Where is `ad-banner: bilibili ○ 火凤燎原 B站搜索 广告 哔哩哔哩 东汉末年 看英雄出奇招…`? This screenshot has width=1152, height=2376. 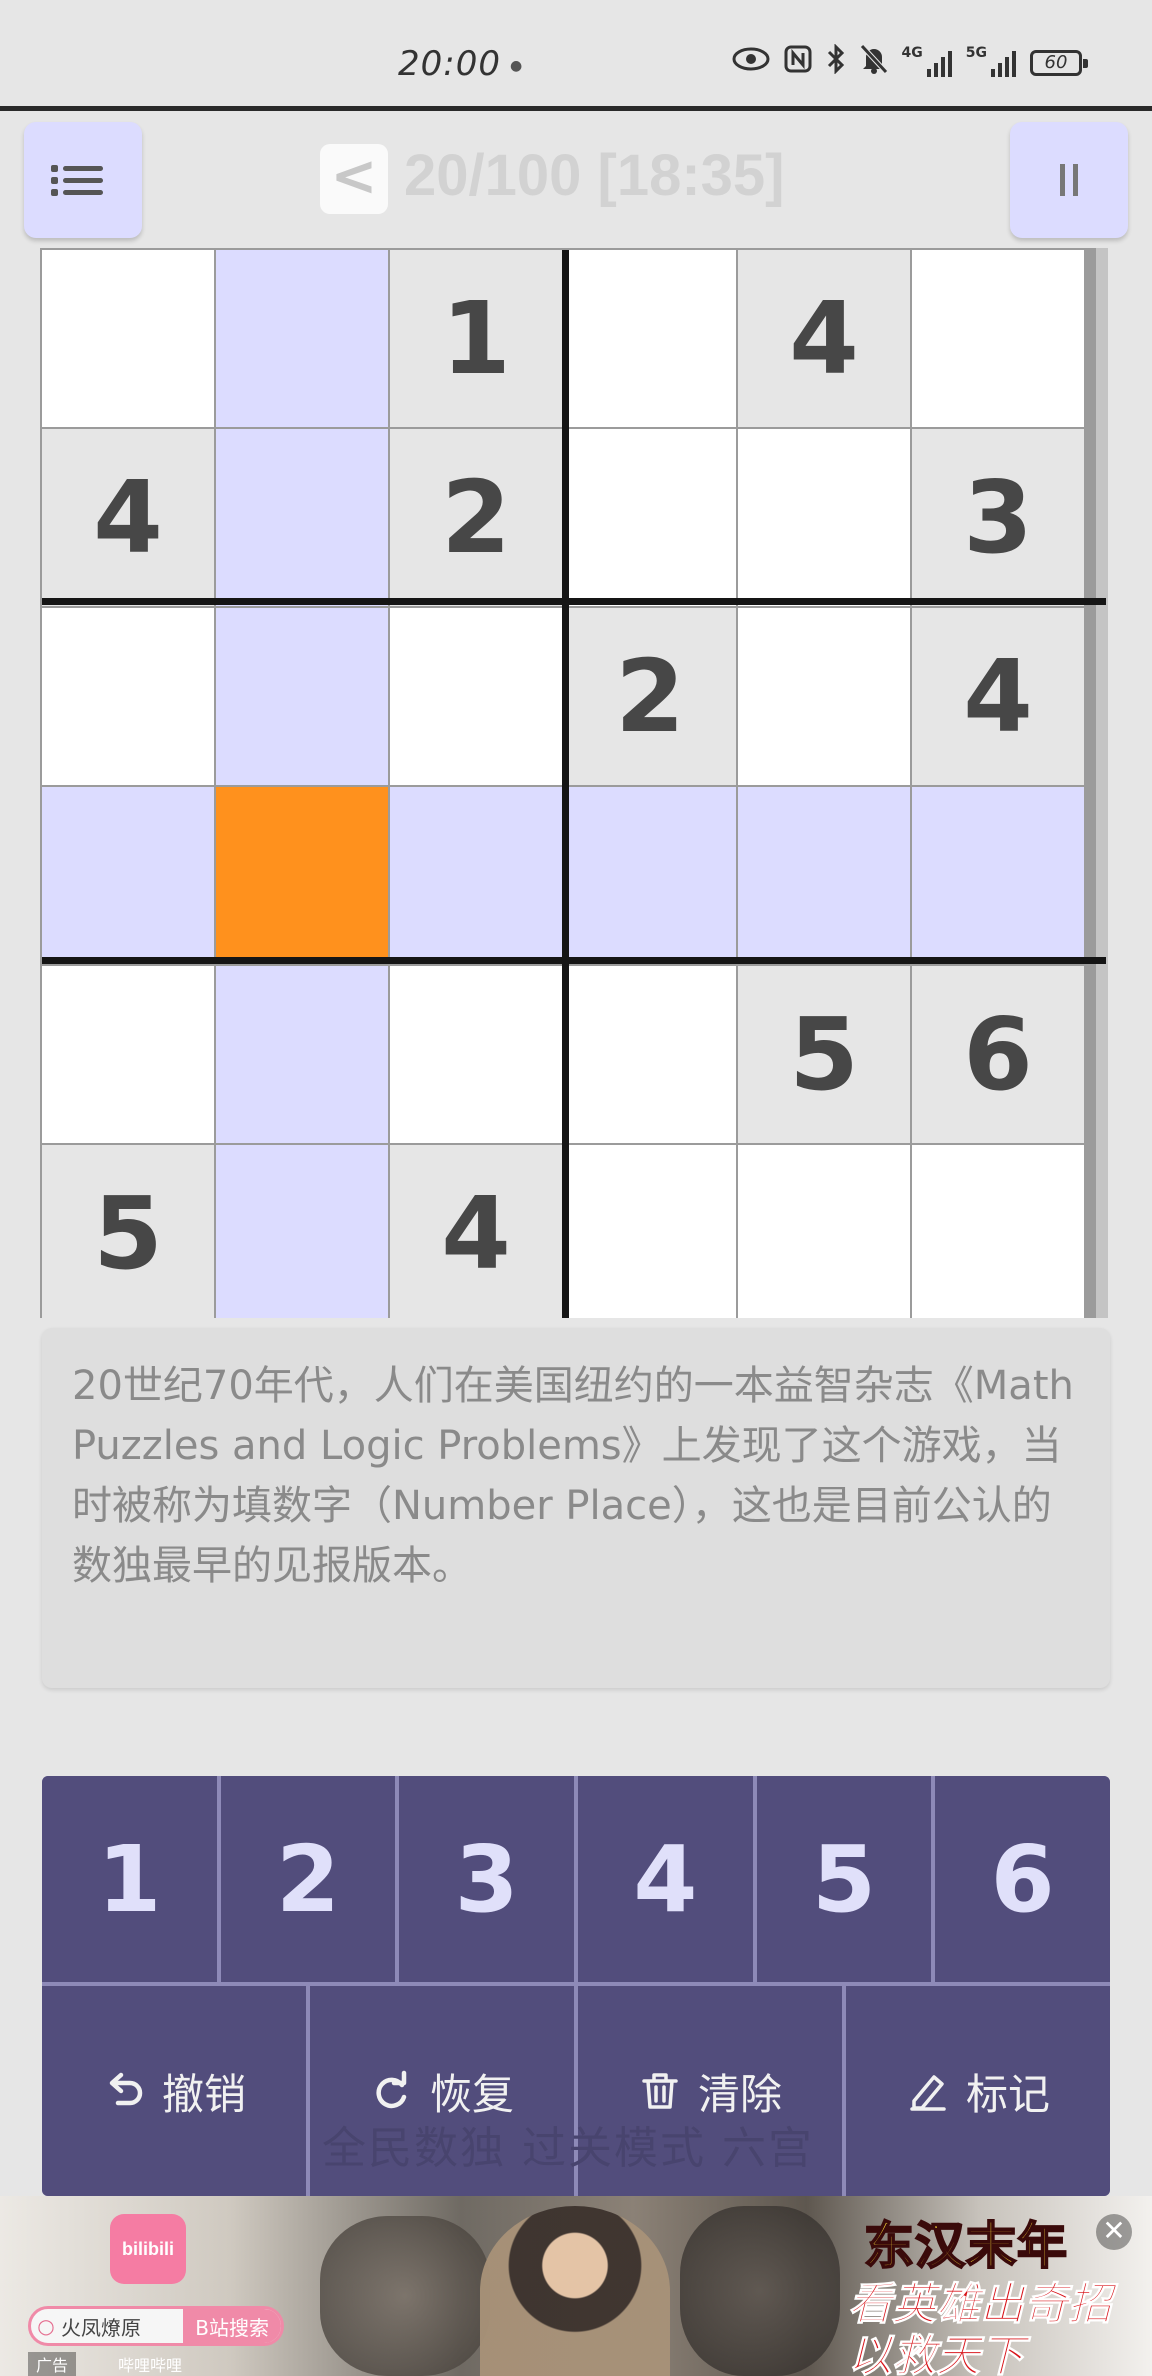
ad-banner: bilibili ○ 火凤燎原 B站搜索 广告 哔哩哔哩 东汉末年 看英雄出奇招… is located at coordinates (576, 2286).